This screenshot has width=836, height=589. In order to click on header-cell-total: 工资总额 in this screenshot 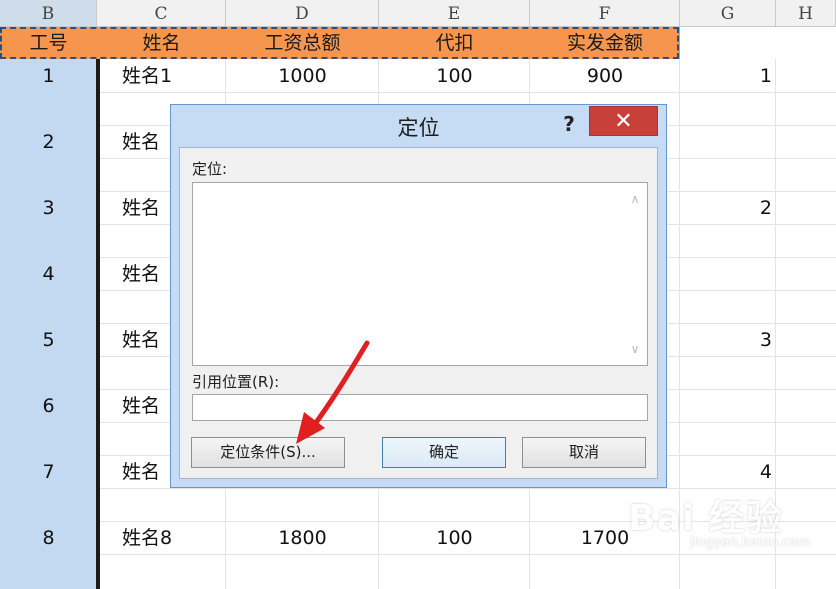, I will do `click(302, 43)`.